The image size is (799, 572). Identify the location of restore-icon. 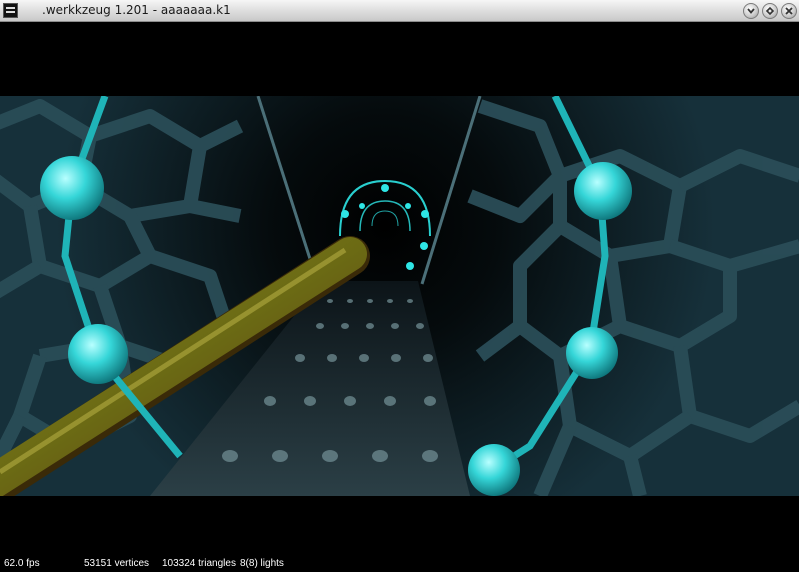
(770, 11).